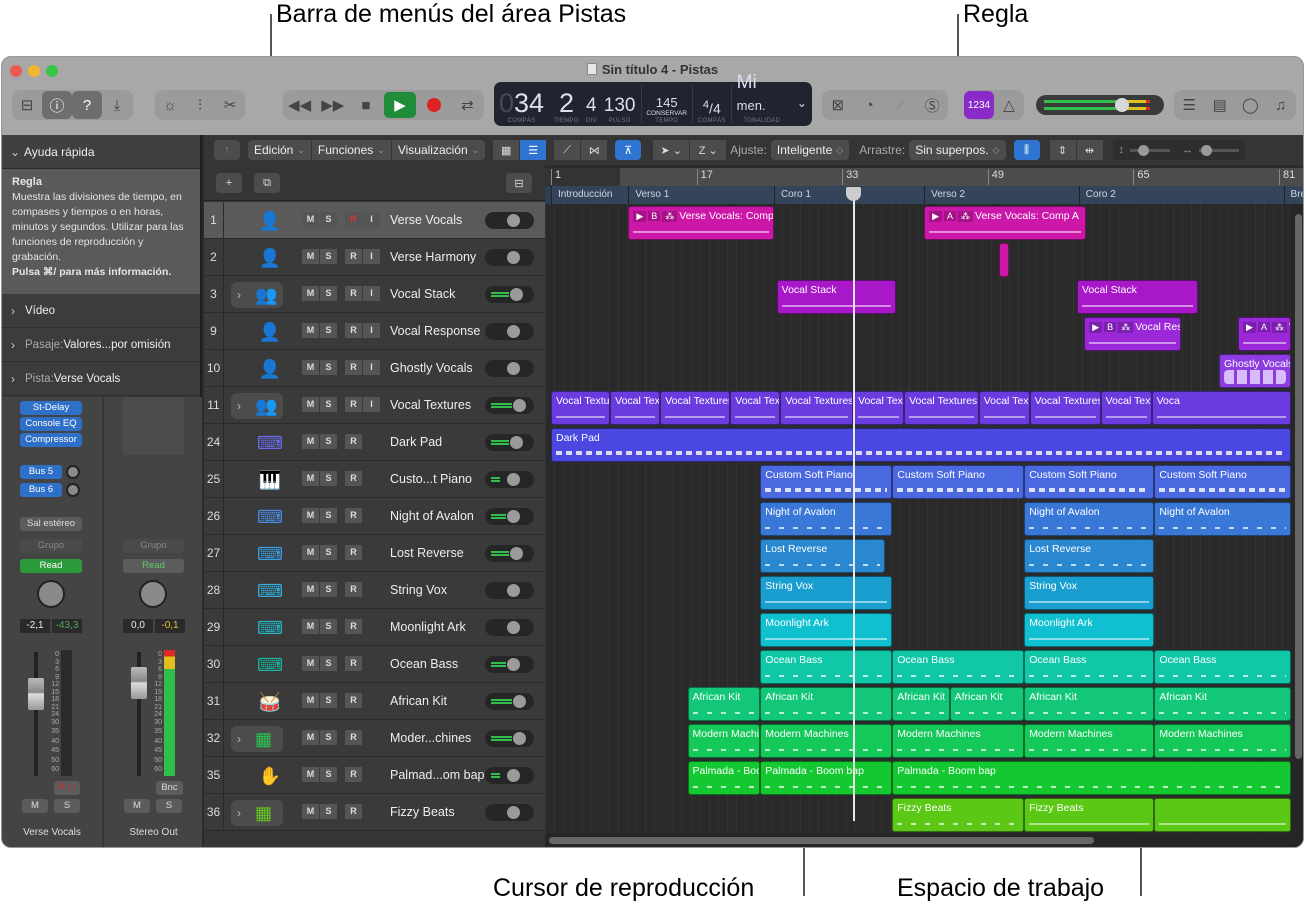  I want to click on plugin-slot: St-Delay, so click(51, 408).